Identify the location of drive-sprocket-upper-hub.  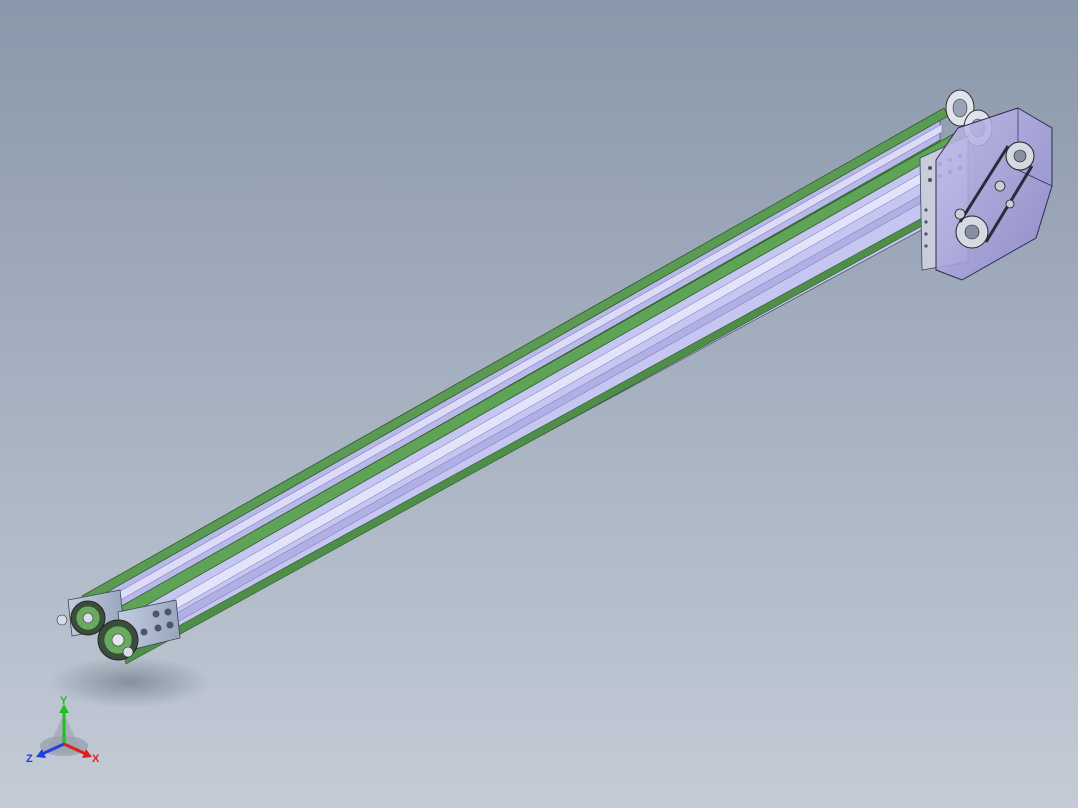
(1020, 156).